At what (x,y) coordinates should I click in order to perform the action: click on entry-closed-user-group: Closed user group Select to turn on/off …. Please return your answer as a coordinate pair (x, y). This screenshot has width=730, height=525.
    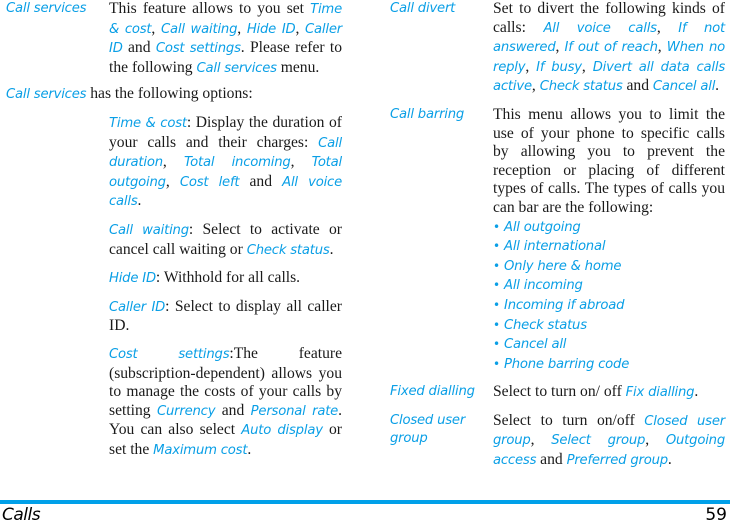
    Looking at the image, I should click on (557, 441).